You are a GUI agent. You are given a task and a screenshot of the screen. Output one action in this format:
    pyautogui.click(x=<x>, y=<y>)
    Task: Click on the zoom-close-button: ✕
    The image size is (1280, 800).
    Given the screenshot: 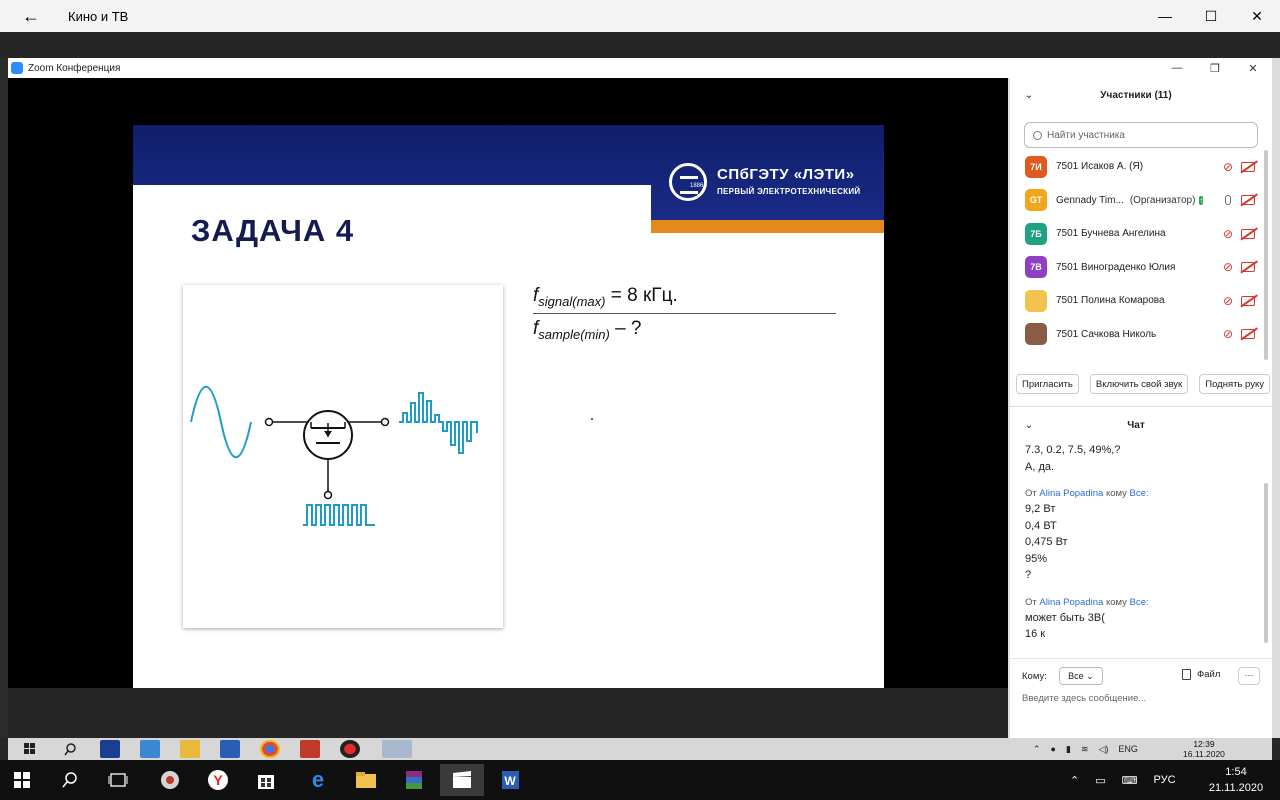 What is the action you would take?
    pyautogui.click(x=1253, y=68)
    